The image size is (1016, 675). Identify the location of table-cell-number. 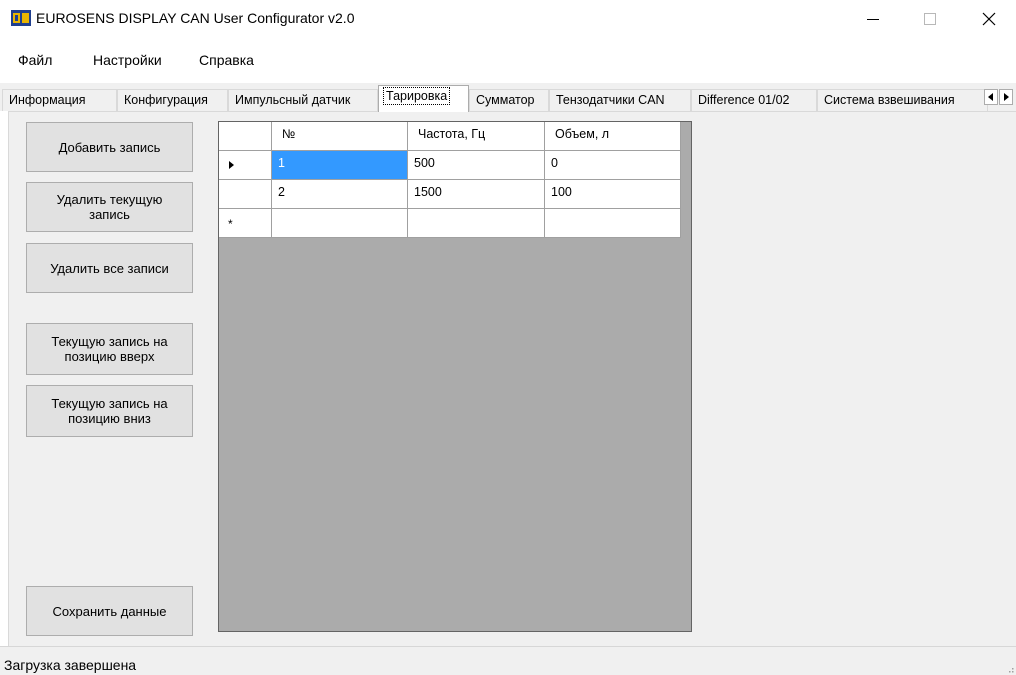
(340, 223).